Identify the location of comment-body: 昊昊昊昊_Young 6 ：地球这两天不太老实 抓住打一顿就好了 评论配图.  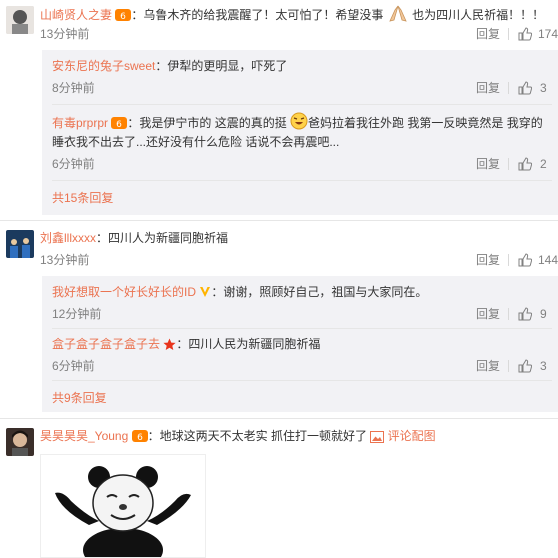
(238, 437).